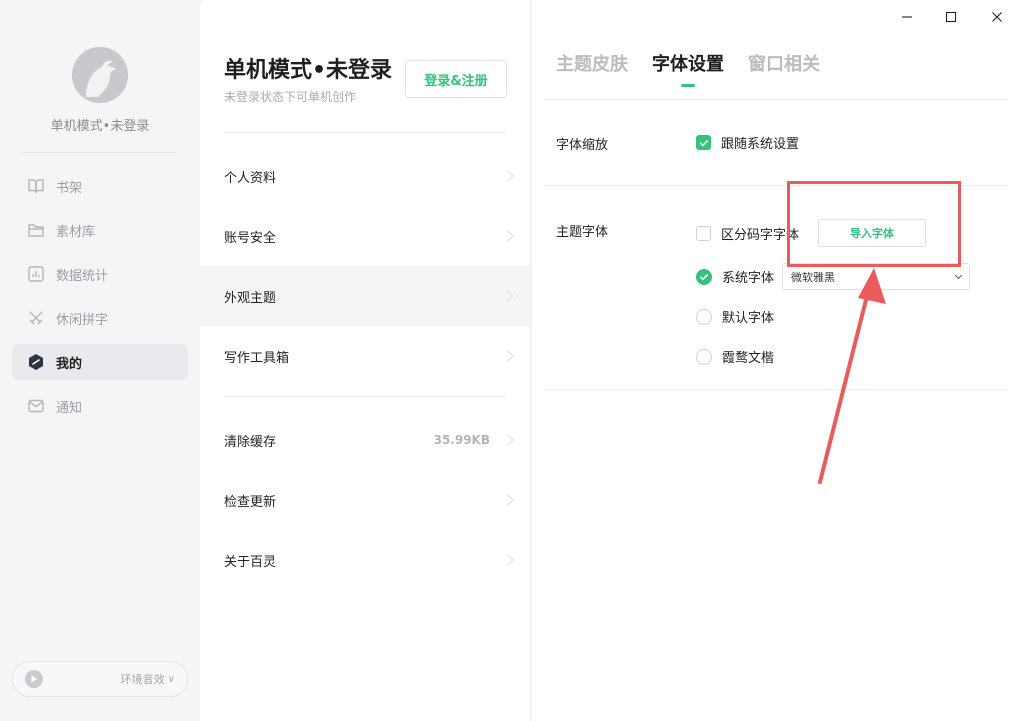 This screenshot has height=721, width=1020. Describe the element at coordinates (872, 233) in the screenshot. I see `import-font-button: 导入字体` at that location.